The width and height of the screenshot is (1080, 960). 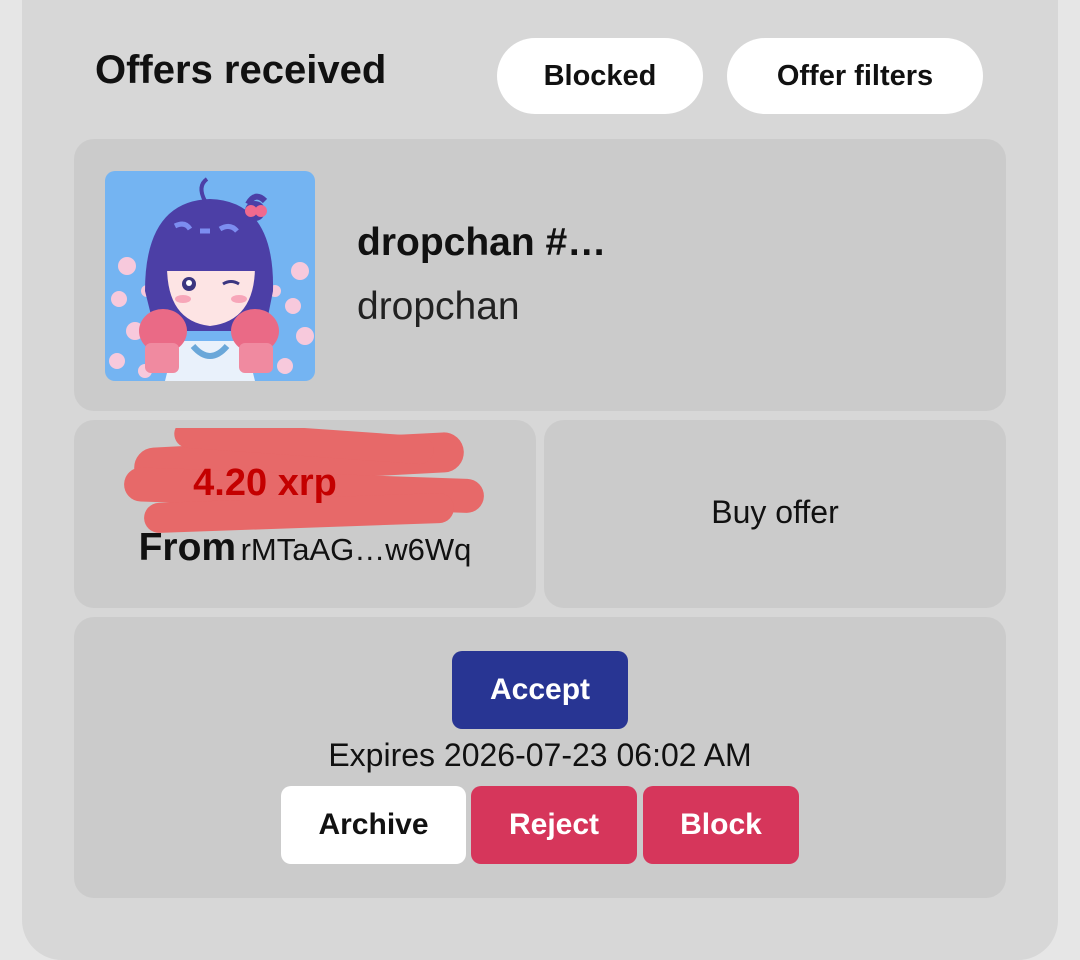 I want to click on offer-type-card: Buy offer, so click(x=775, y=514).